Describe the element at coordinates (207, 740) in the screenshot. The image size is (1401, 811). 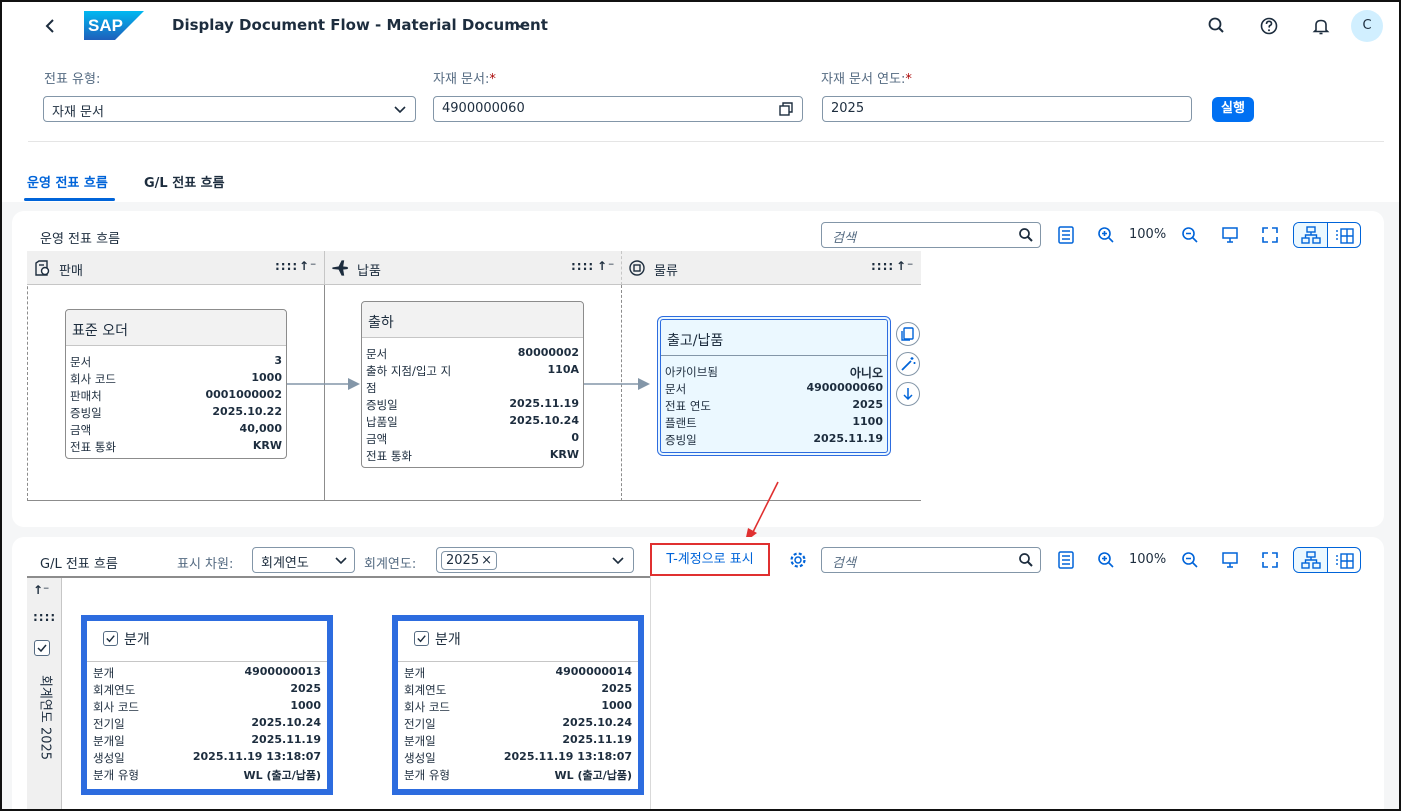
I see `gl-card-row: 분개일 2025.11.19` at that location.